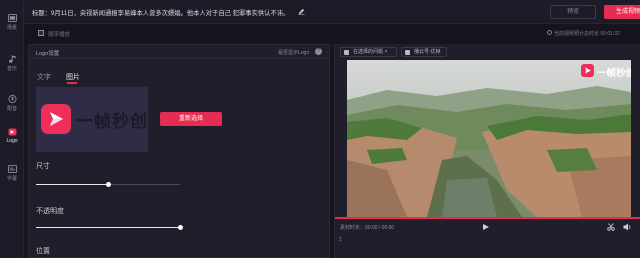 This screenshot has height=258, width=640. I want to click on sidebar-item-label: 配音, so click(11, 109).